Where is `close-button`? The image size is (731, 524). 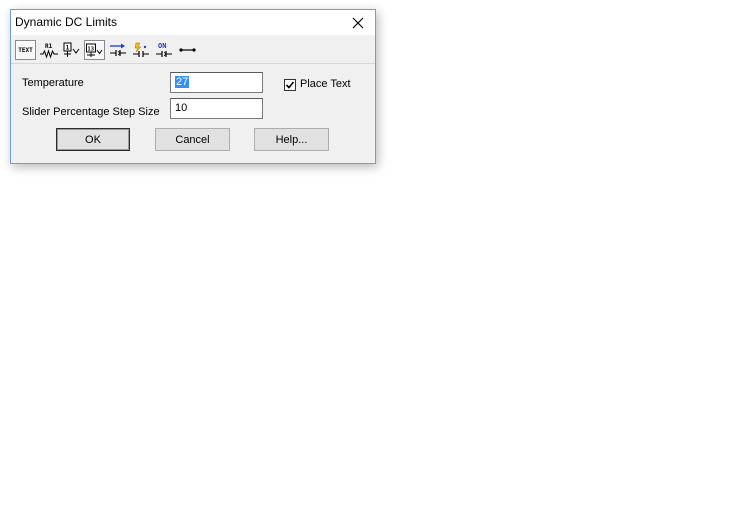 close-button is located at coordinates (358, 22).